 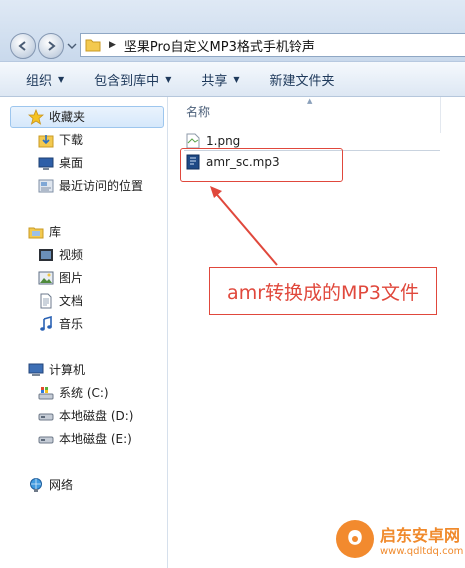 I want to click on sidebar-item-pictures: 图片, so click(x=60, y=277).